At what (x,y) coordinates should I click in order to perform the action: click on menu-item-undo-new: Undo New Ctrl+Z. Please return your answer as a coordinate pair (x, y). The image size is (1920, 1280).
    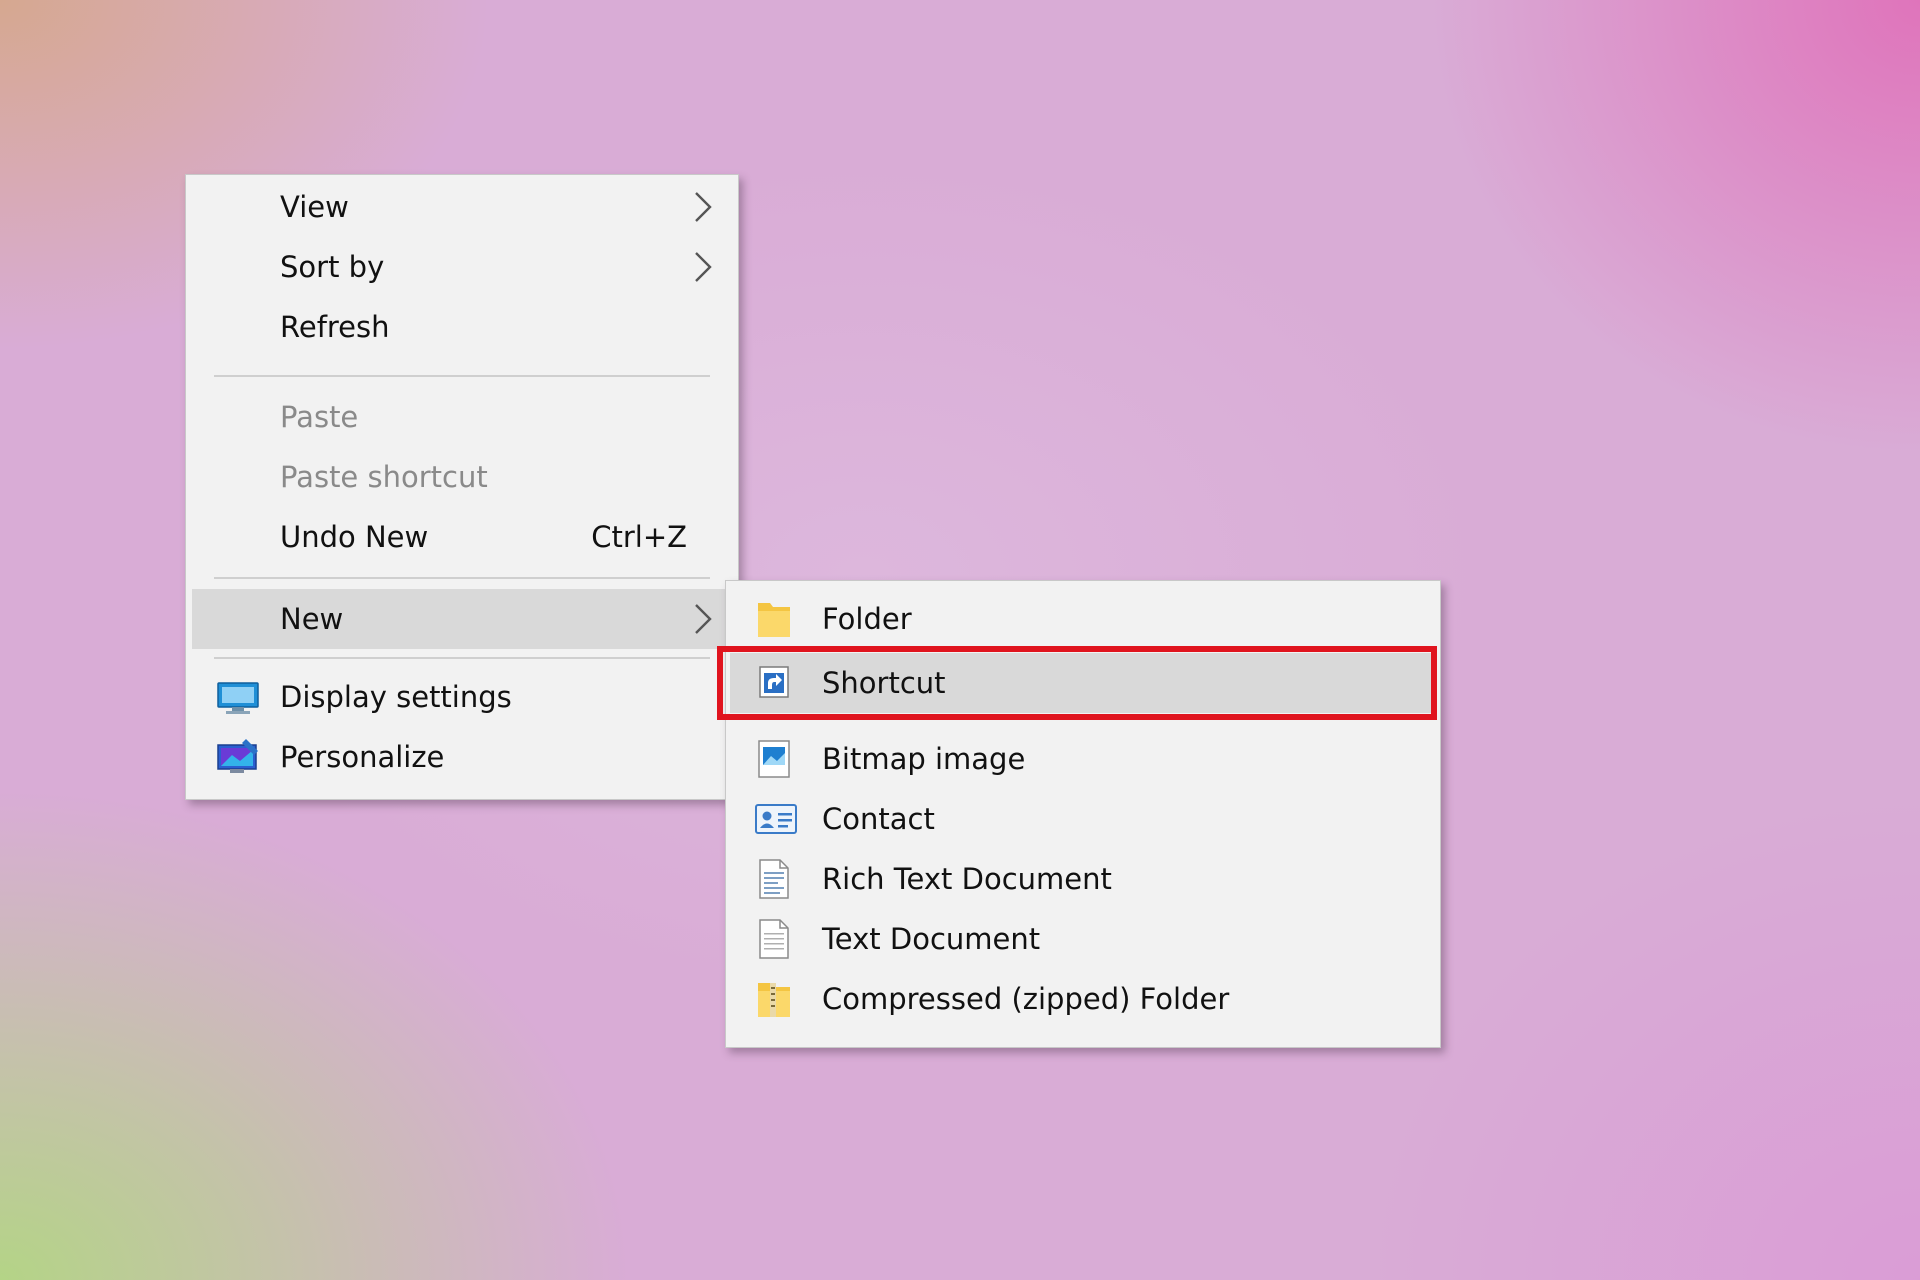
    Looking at the image, I should click on (462, 537).